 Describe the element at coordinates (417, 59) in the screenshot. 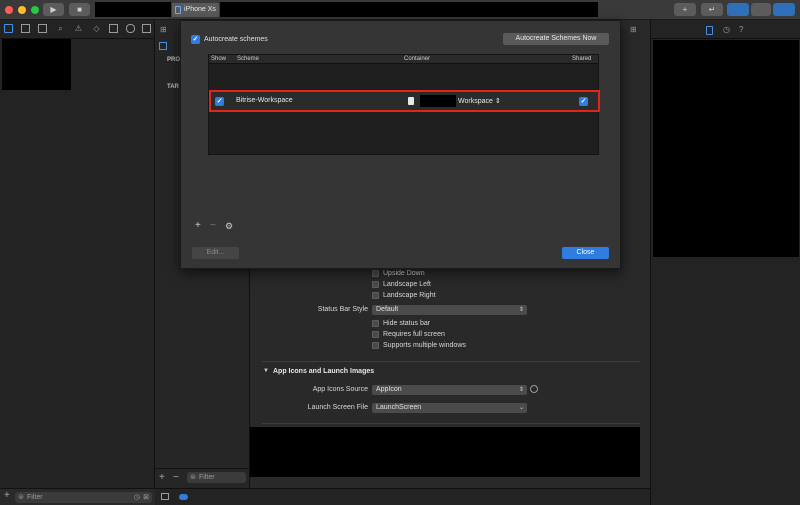

I see `column-container: Container` at that location.